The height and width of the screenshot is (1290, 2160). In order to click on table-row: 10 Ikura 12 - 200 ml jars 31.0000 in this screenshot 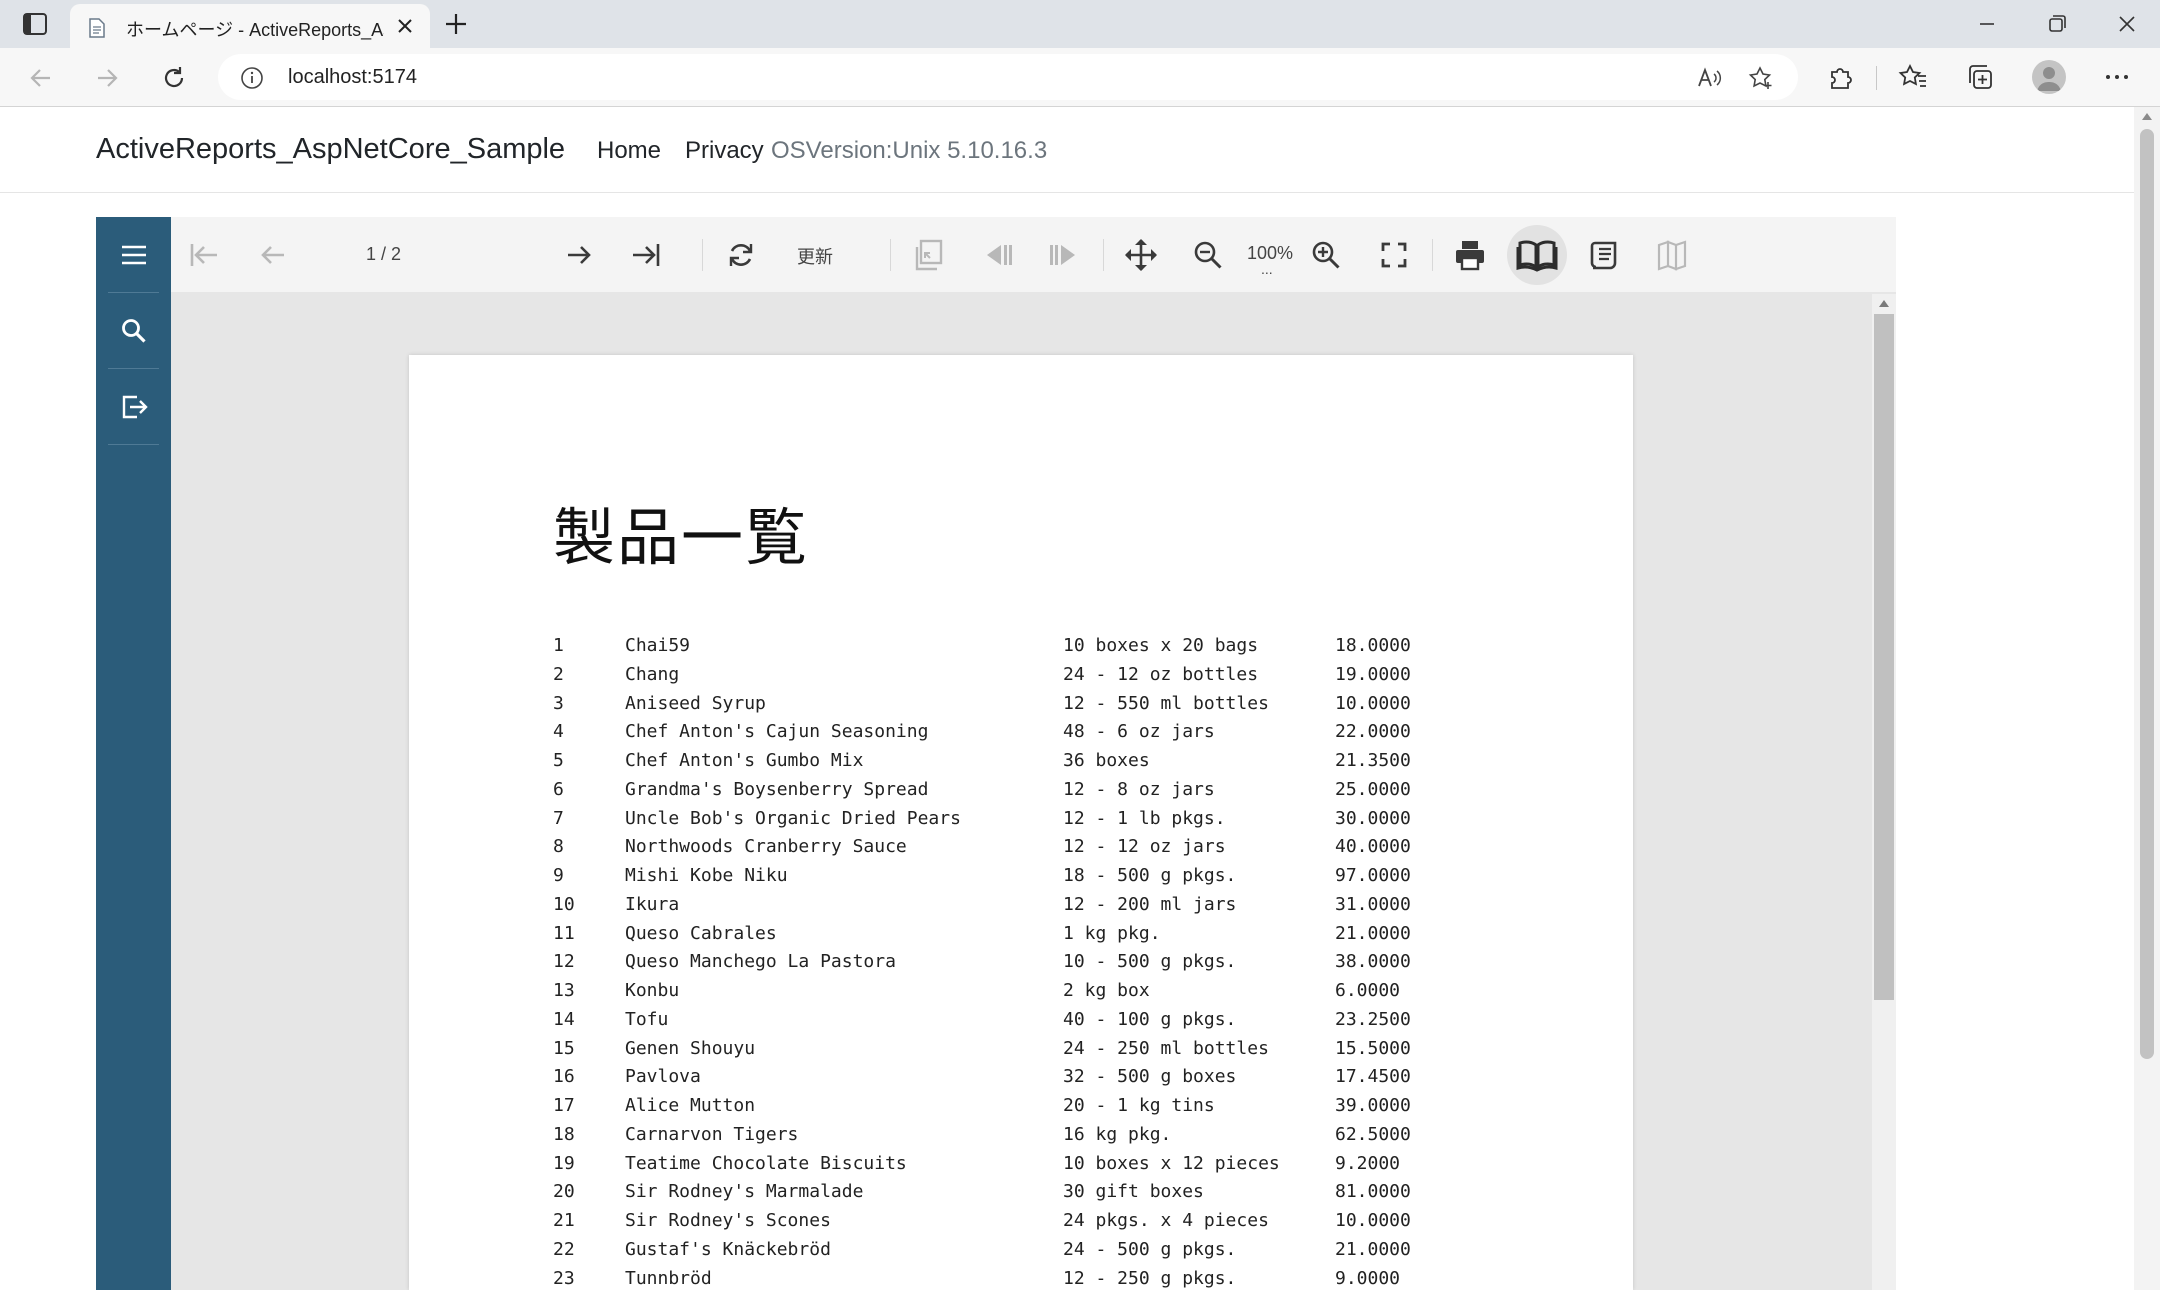, I will do `click(1021, 908)`.